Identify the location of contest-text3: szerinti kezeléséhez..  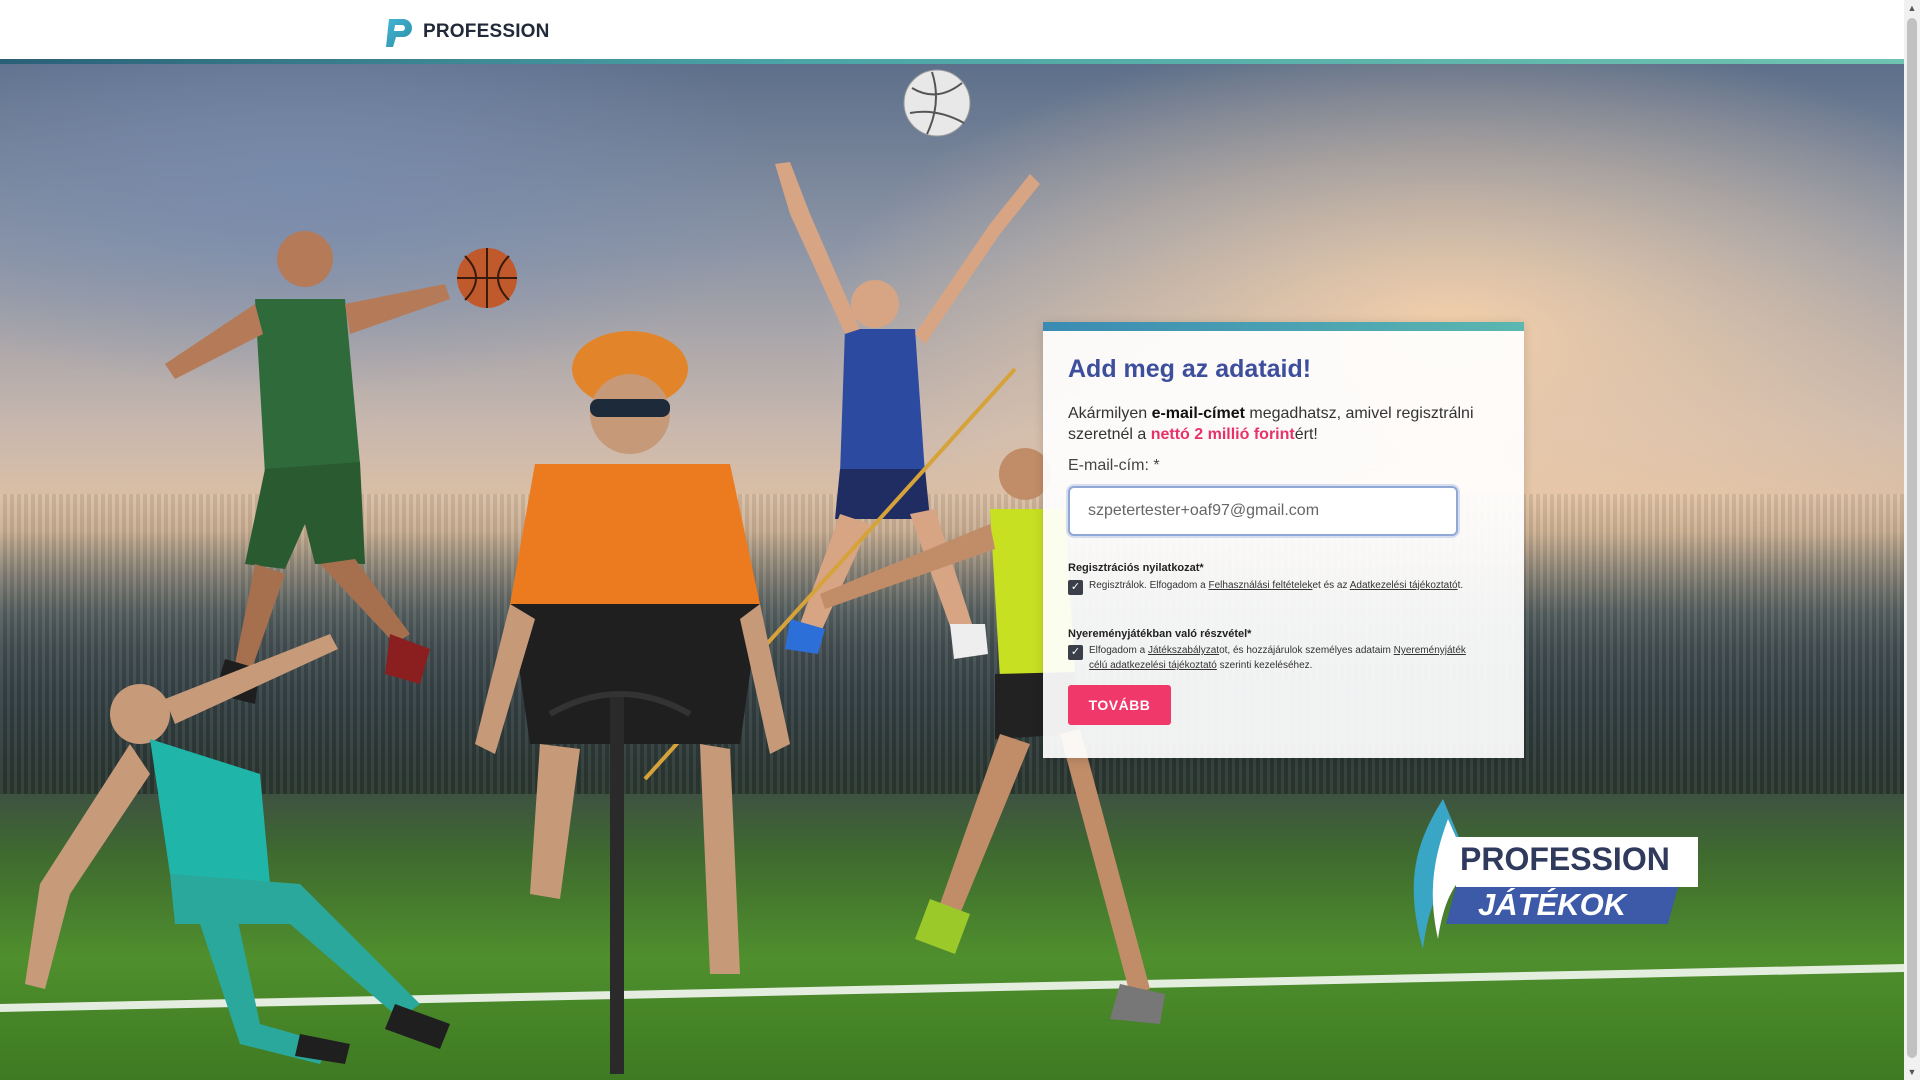
(1264, 665).